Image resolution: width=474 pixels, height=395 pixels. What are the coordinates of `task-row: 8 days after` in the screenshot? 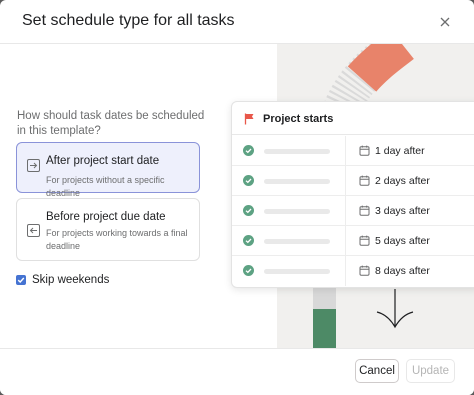 It's located at (353, 271).